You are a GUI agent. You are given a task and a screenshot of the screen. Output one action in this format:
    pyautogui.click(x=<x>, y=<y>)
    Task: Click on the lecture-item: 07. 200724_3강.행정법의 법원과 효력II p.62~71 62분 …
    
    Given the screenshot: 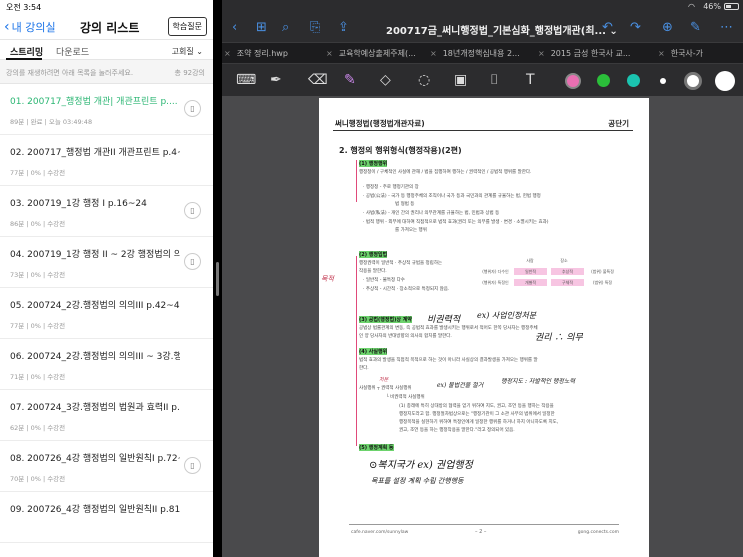 What is the action you would take?
    pyautogui.click(x=106, y=415)
    